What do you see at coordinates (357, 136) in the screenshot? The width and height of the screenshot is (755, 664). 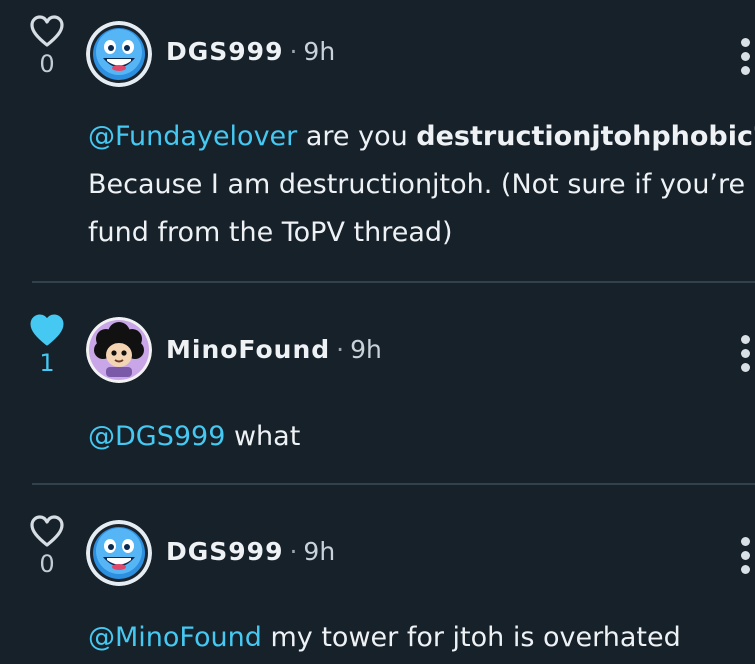 I see `comment-text: are you` at bounding box center [357, 136].